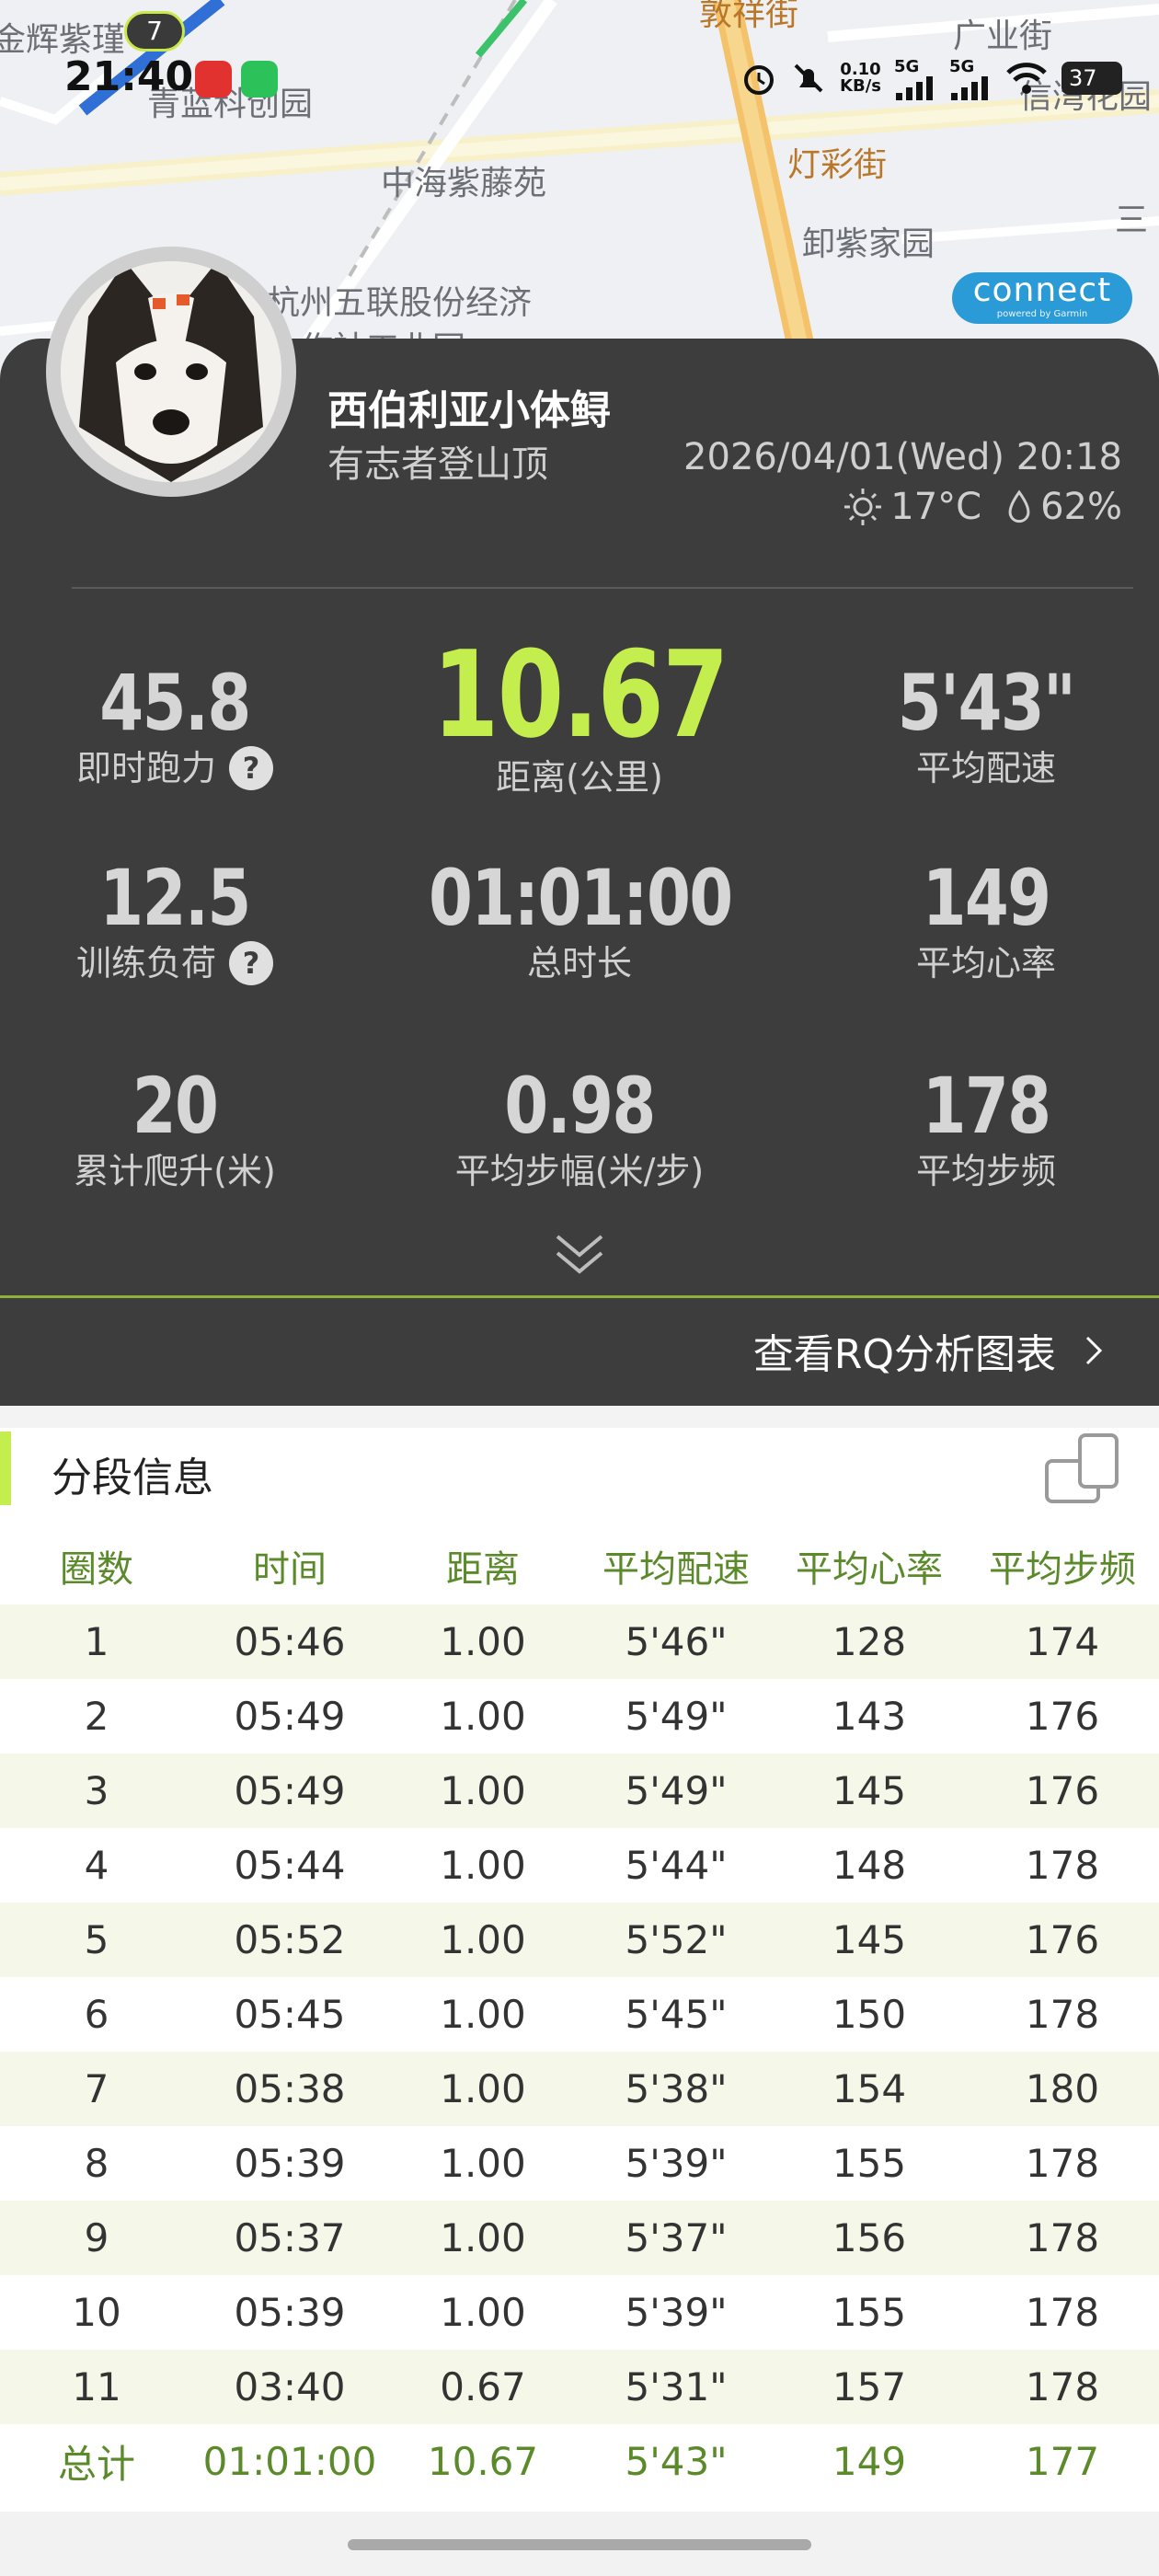 Image resolution: width=1159 pixels, height=2576 pixels. Describe the element at coordinates (175, 1106) in the screenshot. I see `metric-value: 20` at that location.